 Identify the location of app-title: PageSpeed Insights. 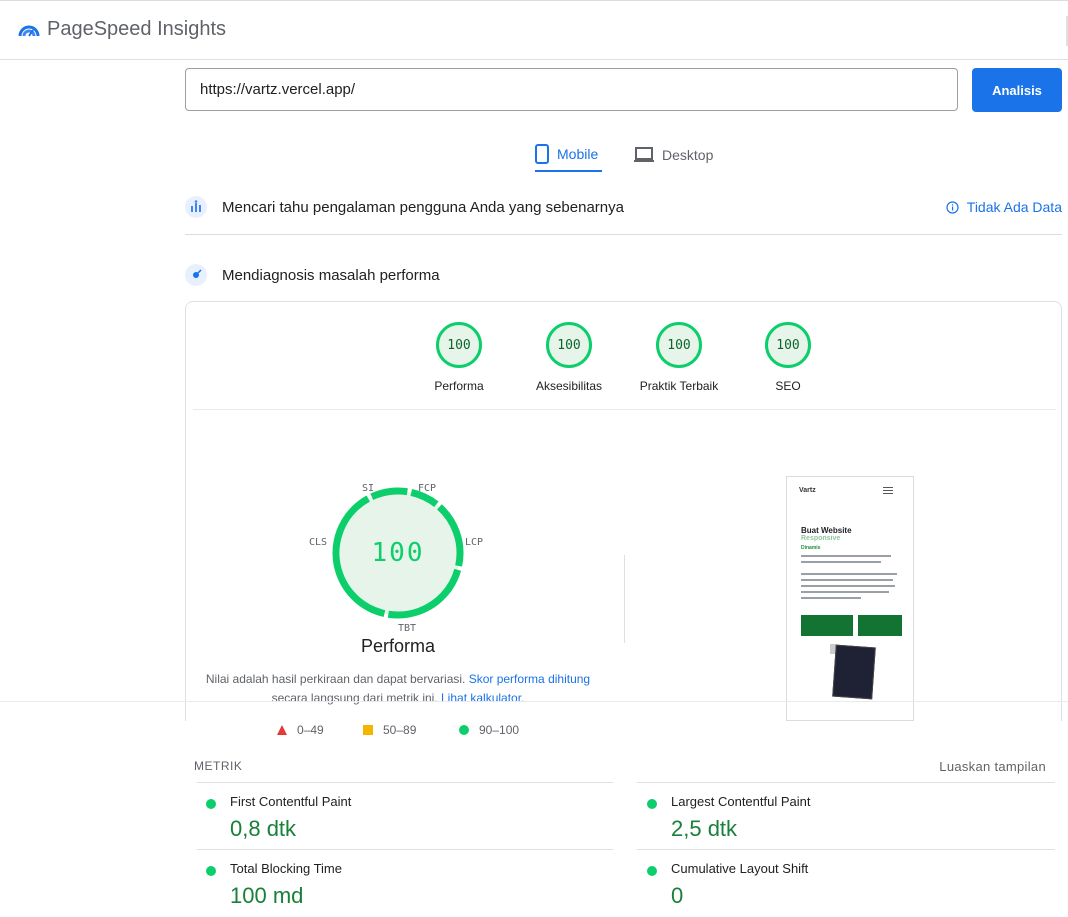
(136, 29).